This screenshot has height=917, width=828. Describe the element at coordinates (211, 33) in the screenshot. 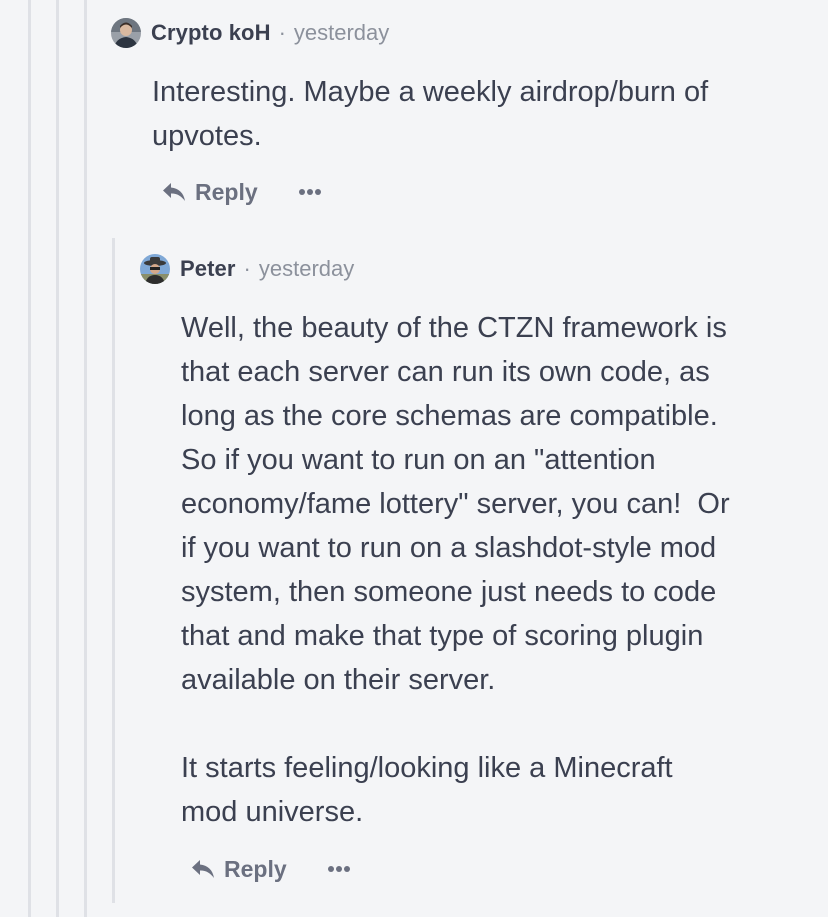

I see `author-name: Crypto koH` at that location.